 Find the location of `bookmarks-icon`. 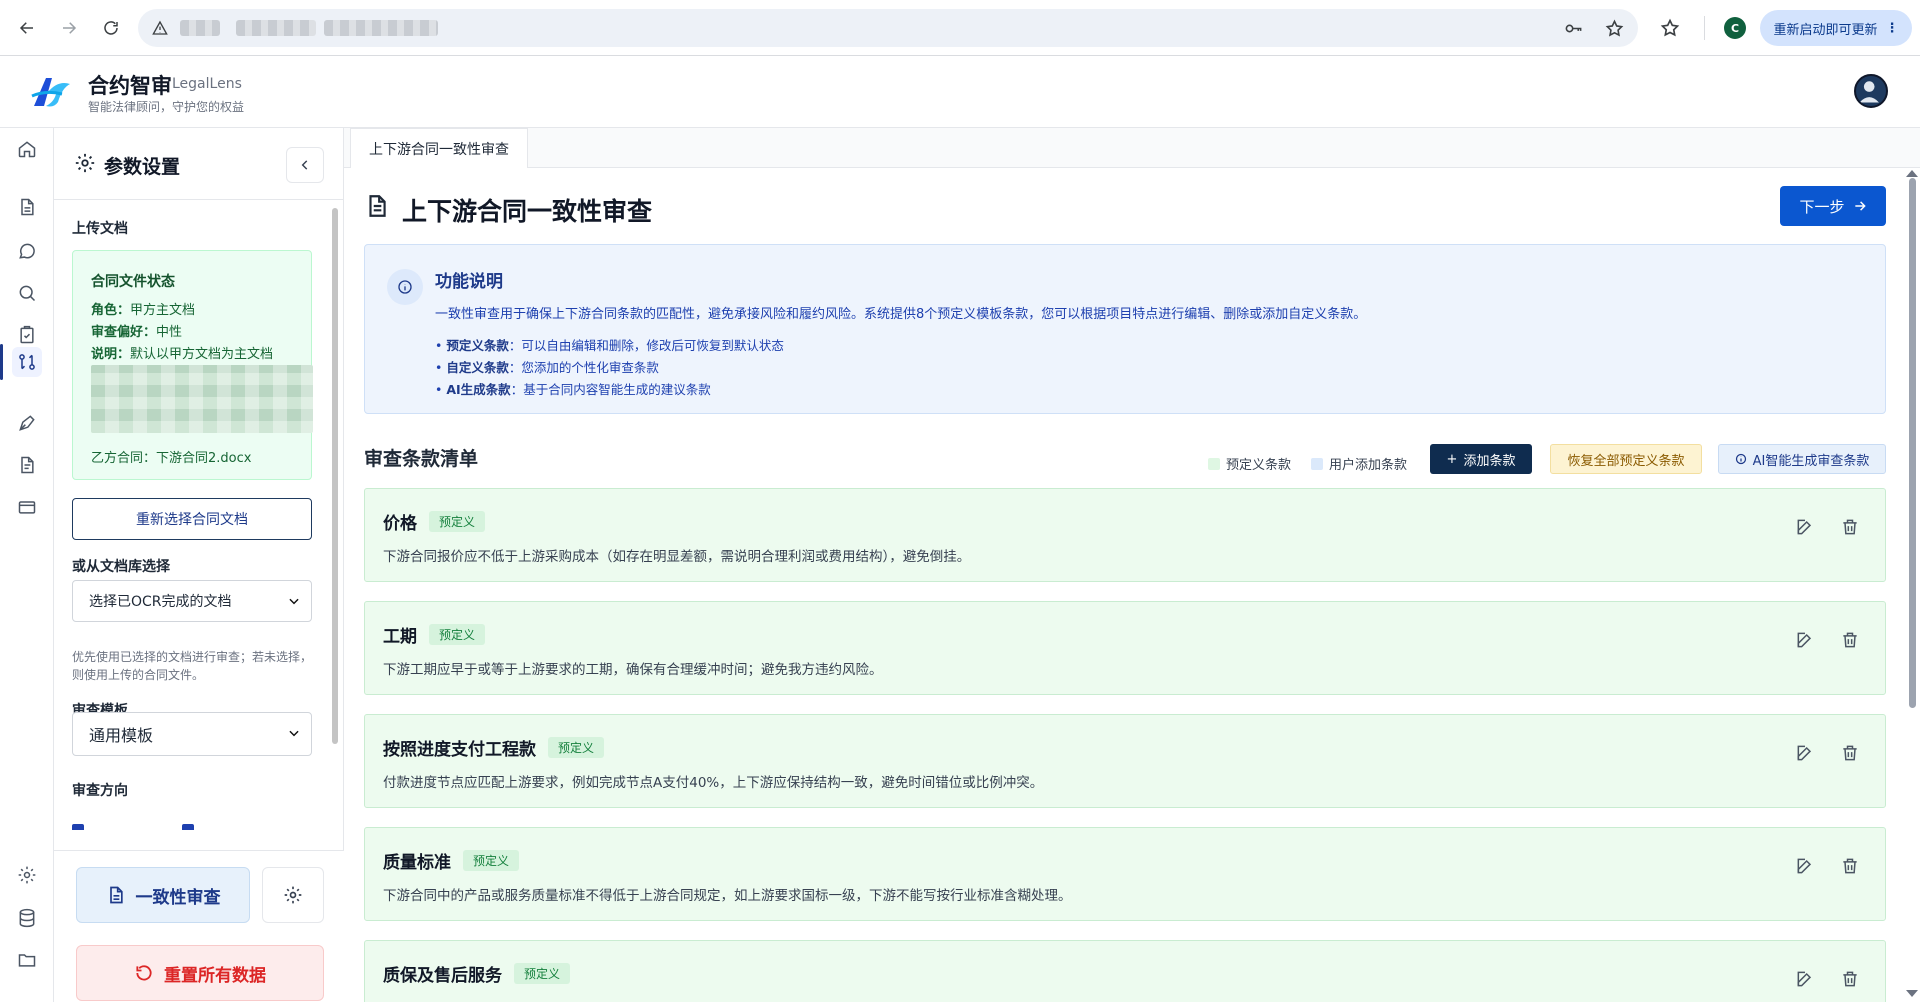

bookmarks-icon is located at coordinates (1670, 28).